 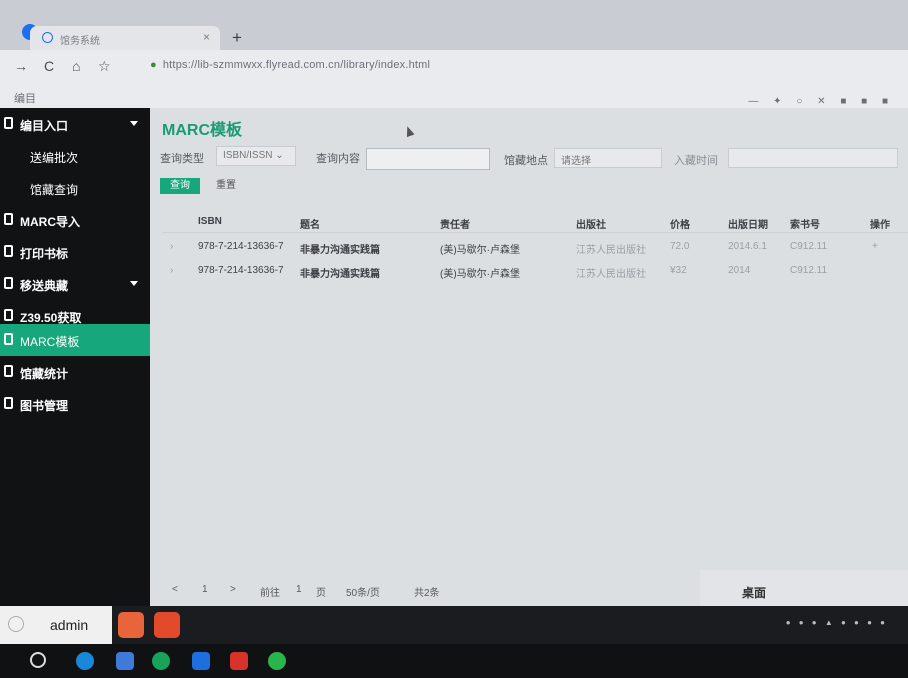 What do you see at coordinates (837, 622) in the screenshot?
I see `system-tray: ● ● ● ▲ ● ● ● ●` at bounding box center [837, 622].